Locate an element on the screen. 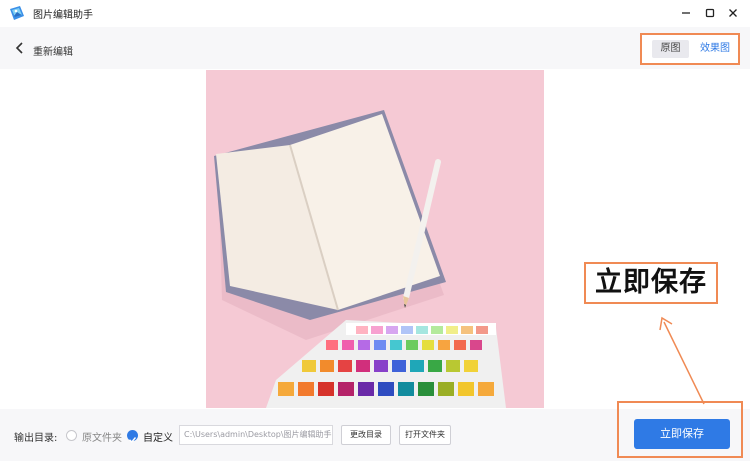 Image resolution: width=750 pixels, height=461 pixels. tab-original: 原图 is located at coordinates (670, 49).